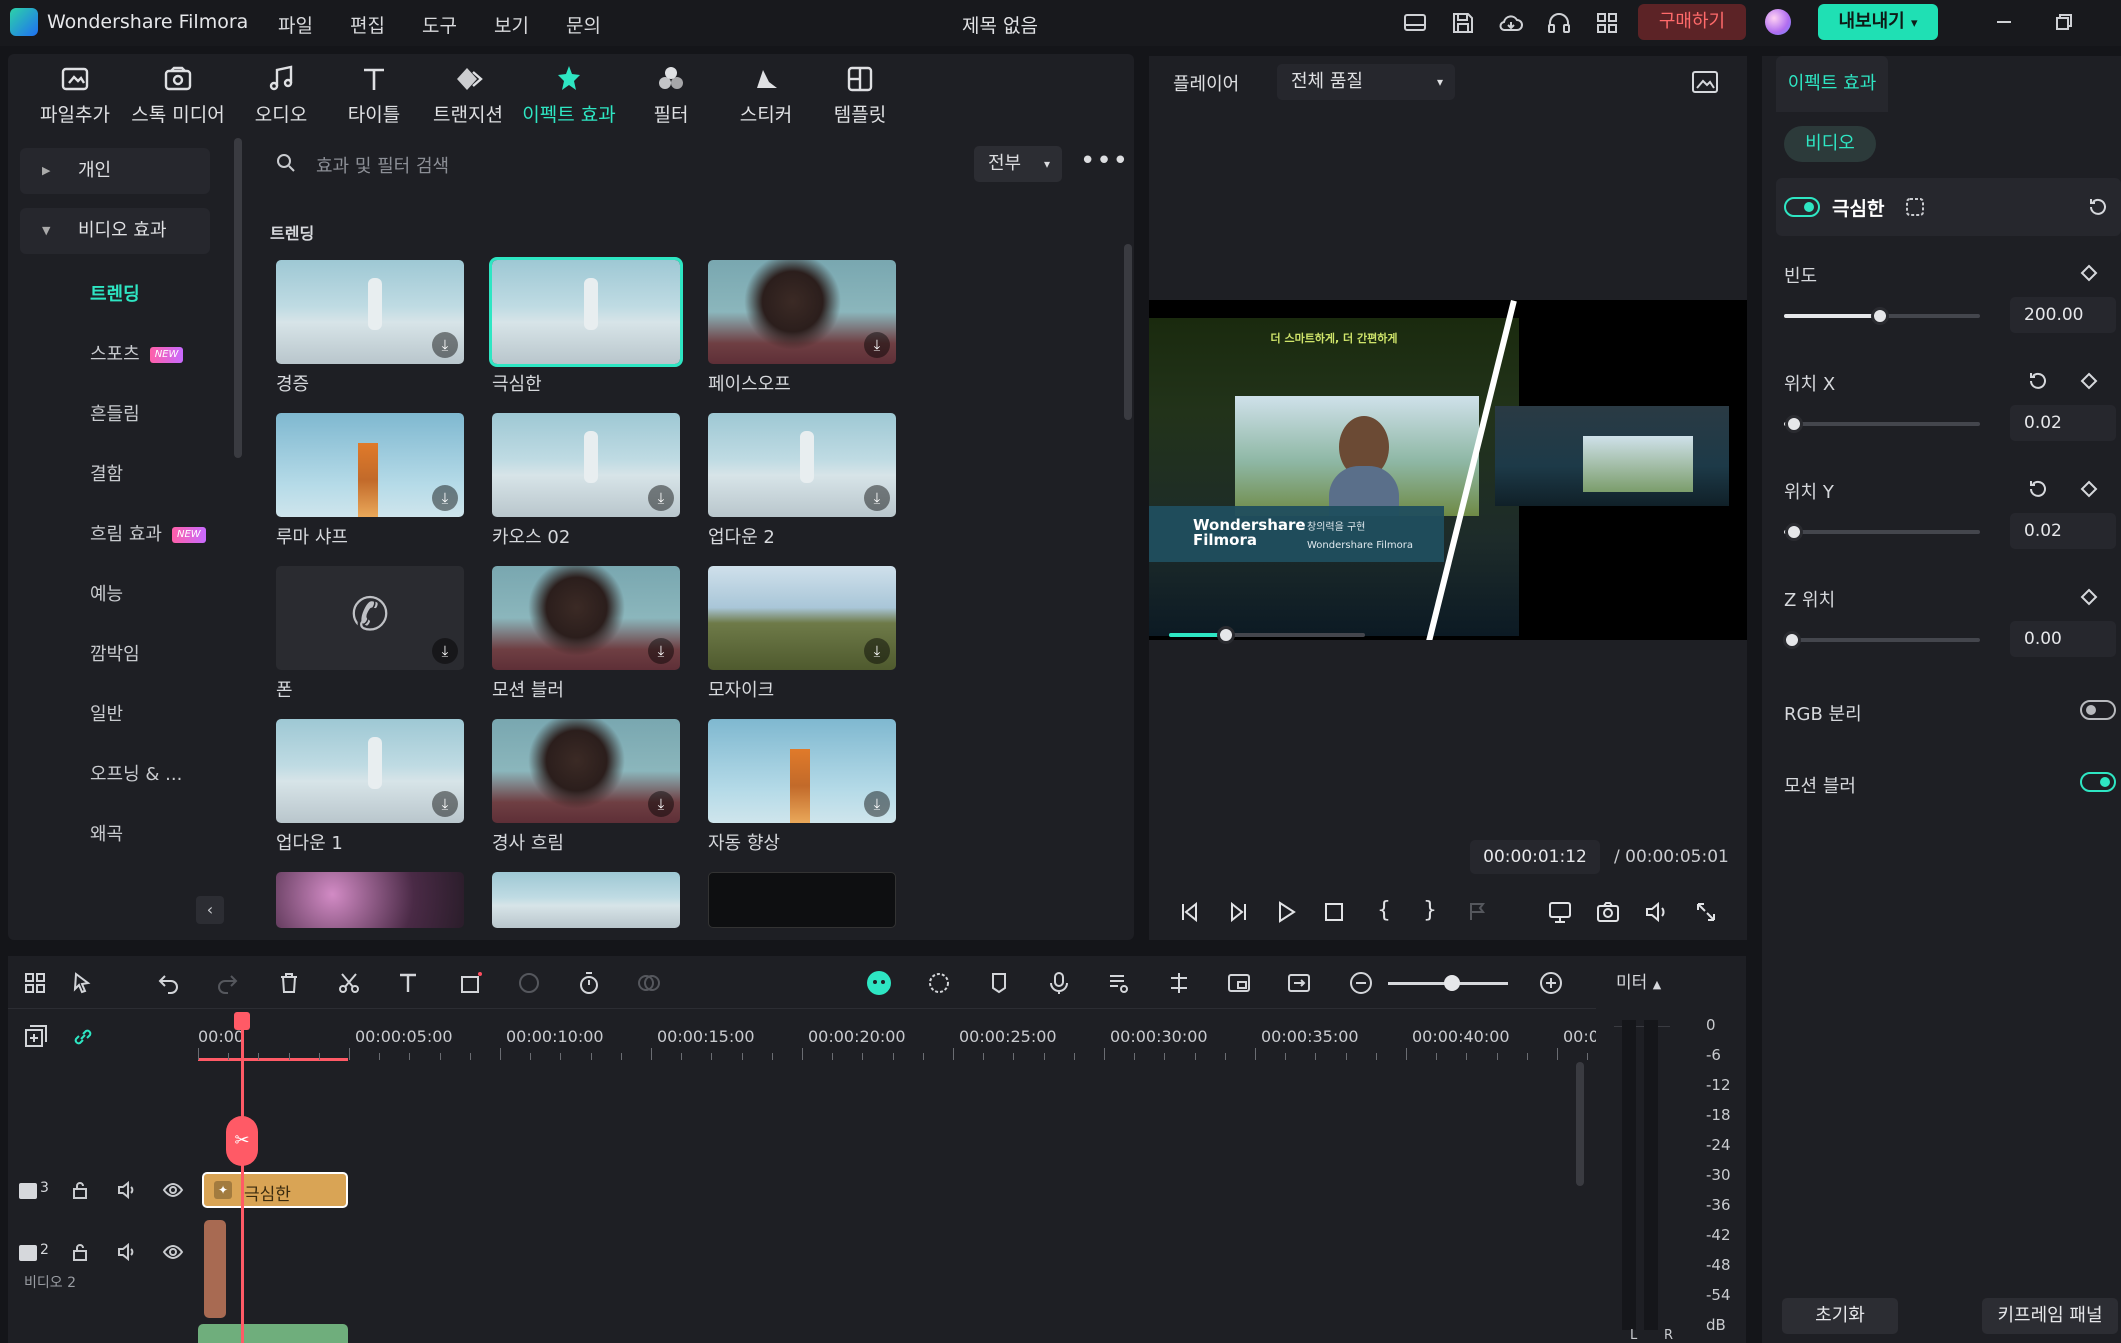 The image size is (2121, 1343). What do you see at coordinates (1778, 22) in the screenshot?
I see `avatar` at bounding box center [1778, 22].